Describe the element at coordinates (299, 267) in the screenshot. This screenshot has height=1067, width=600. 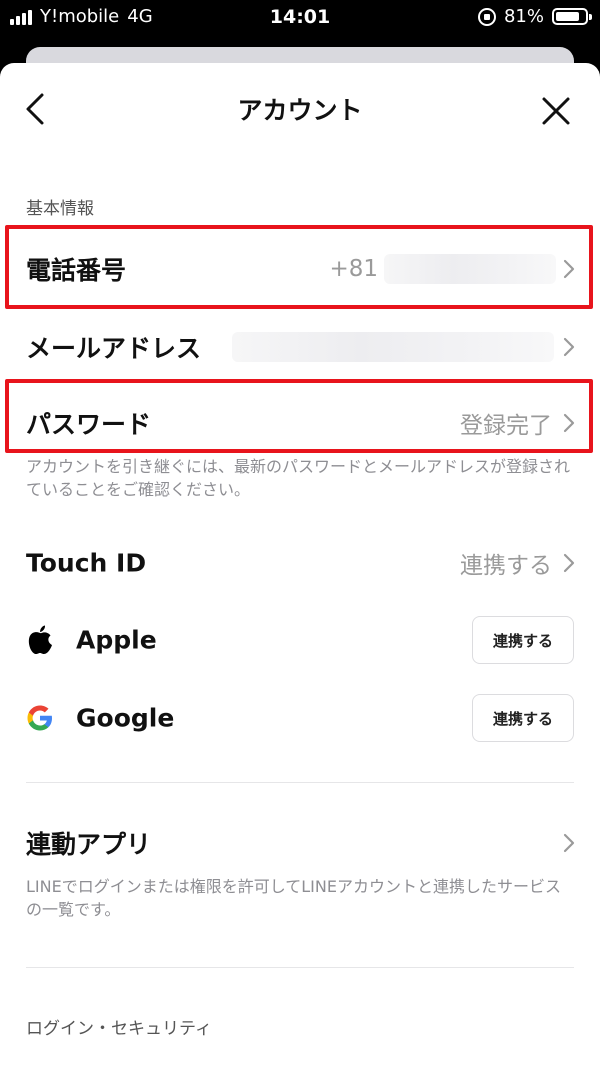
I see `phone-highlight-box` at that location.